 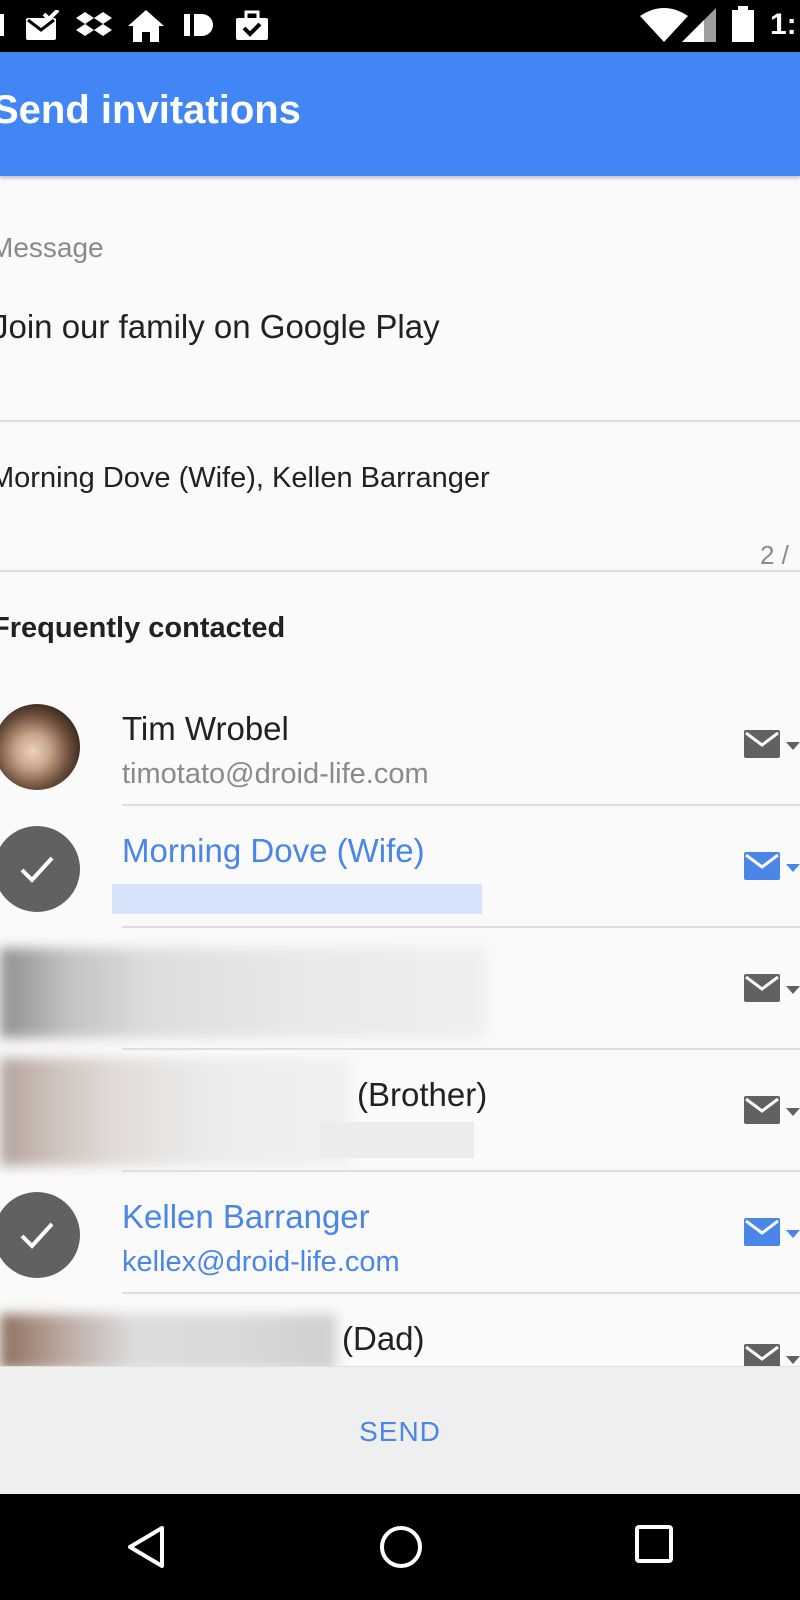 What do you see at coordinates (400, 1233) in the screenshot?
I see `contact-row: Kellen Barranger kellex@droid-life.com` at bounding box center [400, 1233].